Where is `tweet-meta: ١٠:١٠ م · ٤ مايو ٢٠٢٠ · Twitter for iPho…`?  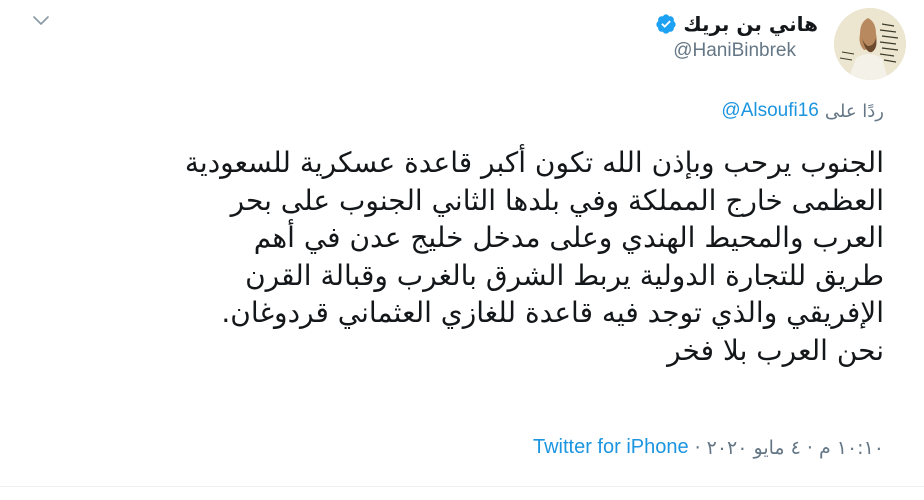
tweet-meta: ١٠:١٠ م · ٤ مايو ٢٠٢٠ · Twitter for iPho… is located at coordinates (708, 447).